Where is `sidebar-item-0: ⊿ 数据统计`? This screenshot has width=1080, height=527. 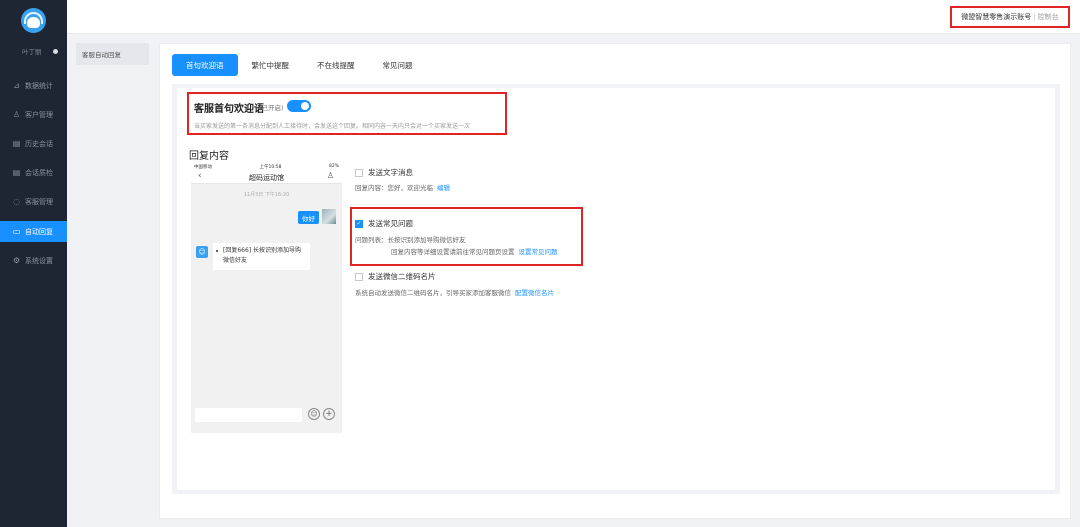 sidebar-item-0: ⊿ 数据统计 is located at coordinates (33, 85).